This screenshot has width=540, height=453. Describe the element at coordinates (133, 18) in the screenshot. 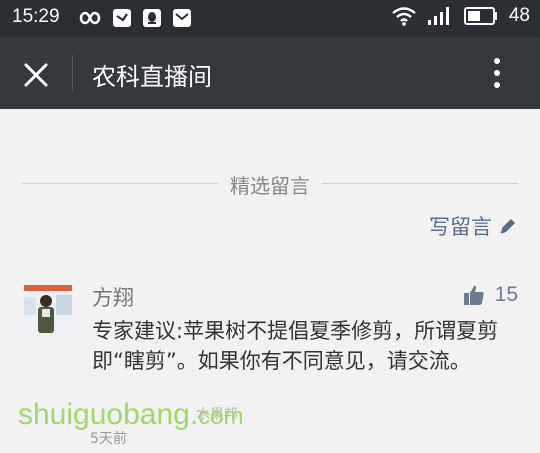

I see `status-left-icons` at that location.